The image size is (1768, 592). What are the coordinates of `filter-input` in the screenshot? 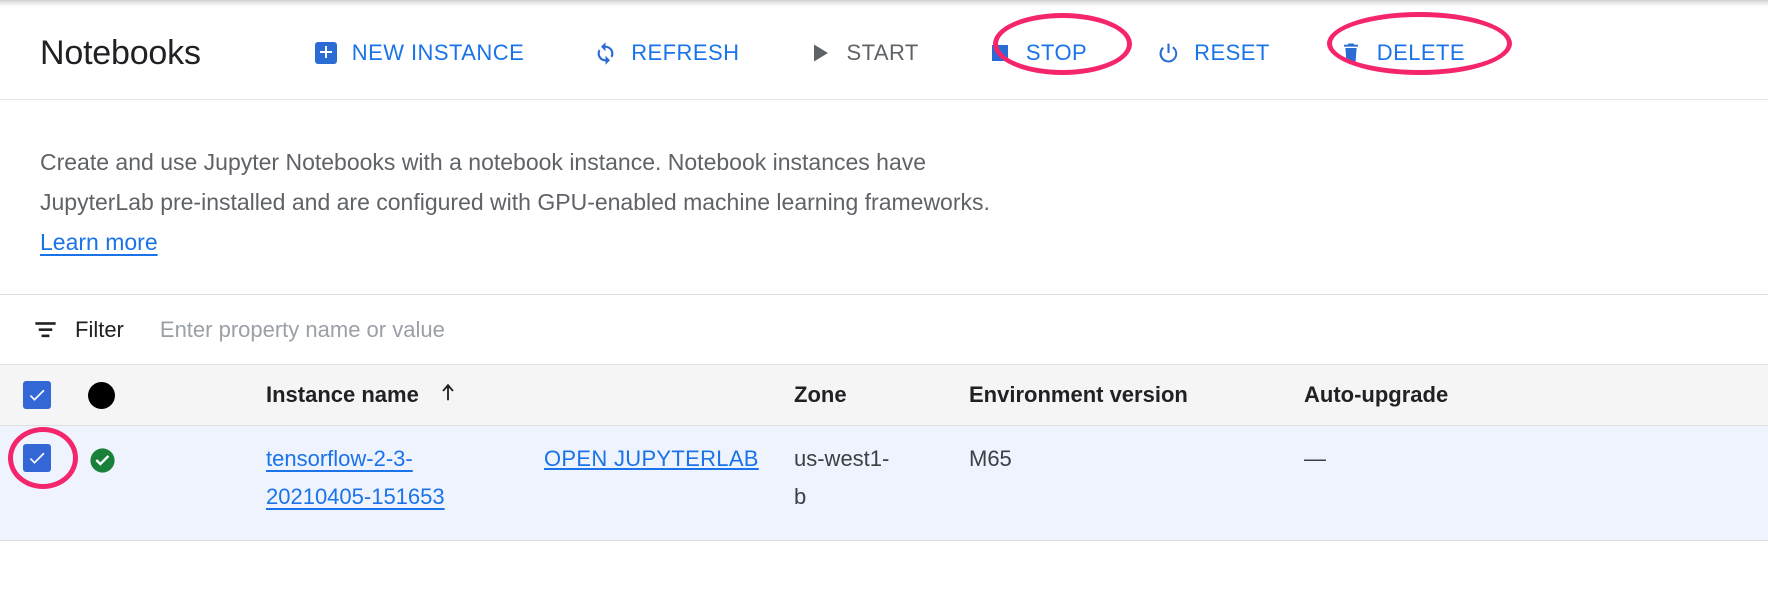 It's located at (467, 329).